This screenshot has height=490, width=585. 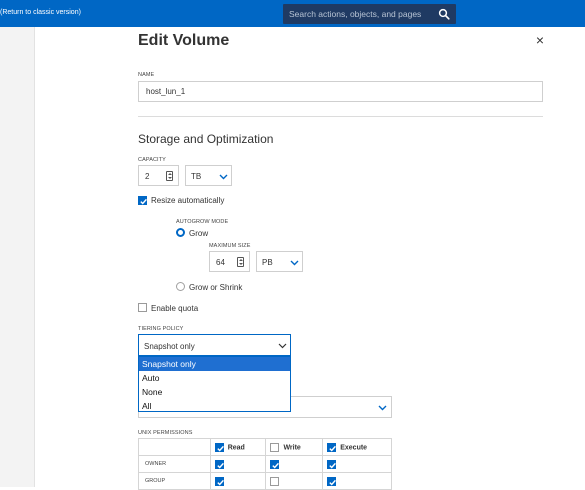 I want to click on resize-automatically-label: Resize automatically, so click(x=188, y=200).